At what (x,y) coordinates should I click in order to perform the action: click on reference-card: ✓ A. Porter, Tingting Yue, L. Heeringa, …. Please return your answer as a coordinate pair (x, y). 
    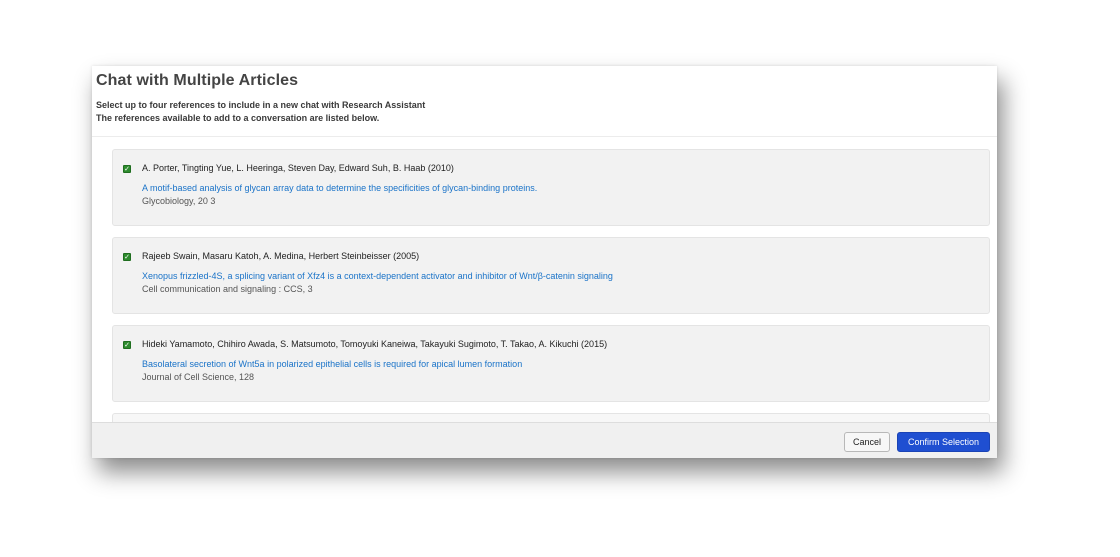
    Looking at the image, I should click on (551, 187).